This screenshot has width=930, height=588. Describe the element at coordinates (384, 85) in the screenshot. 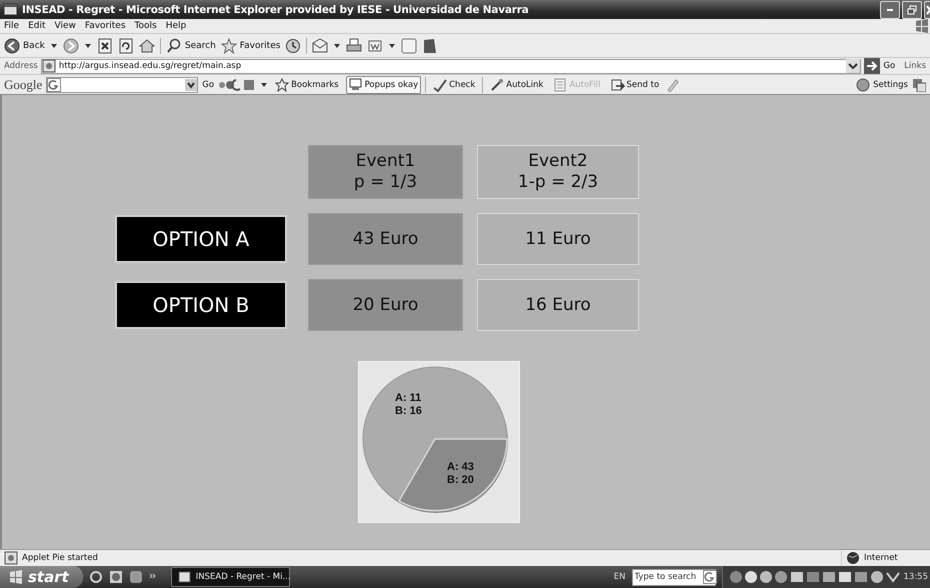

I see `toolbar-button: Popups okay` at that location.